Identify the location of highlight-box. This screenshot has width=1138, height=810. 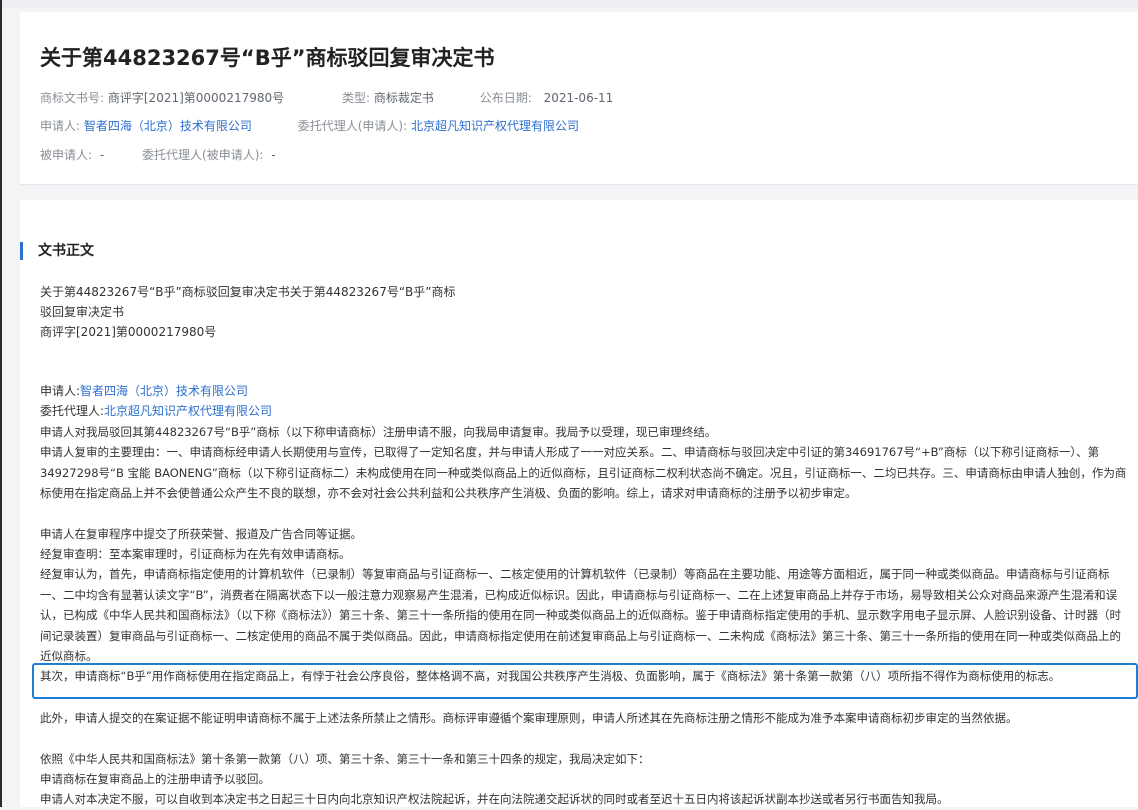
(585, 681).